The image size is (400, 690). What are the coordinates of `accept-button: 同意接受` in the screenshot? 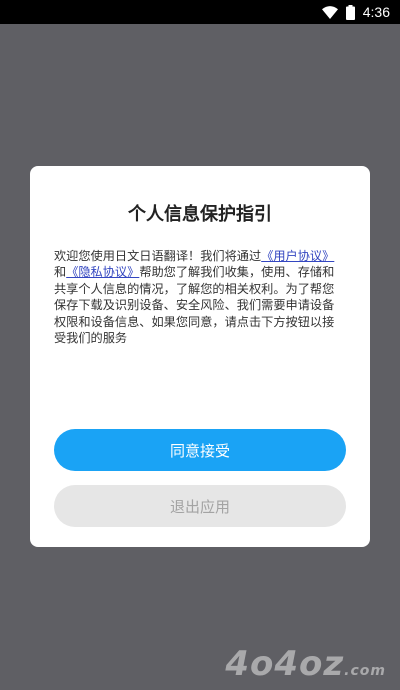 It's located at (200, 450).